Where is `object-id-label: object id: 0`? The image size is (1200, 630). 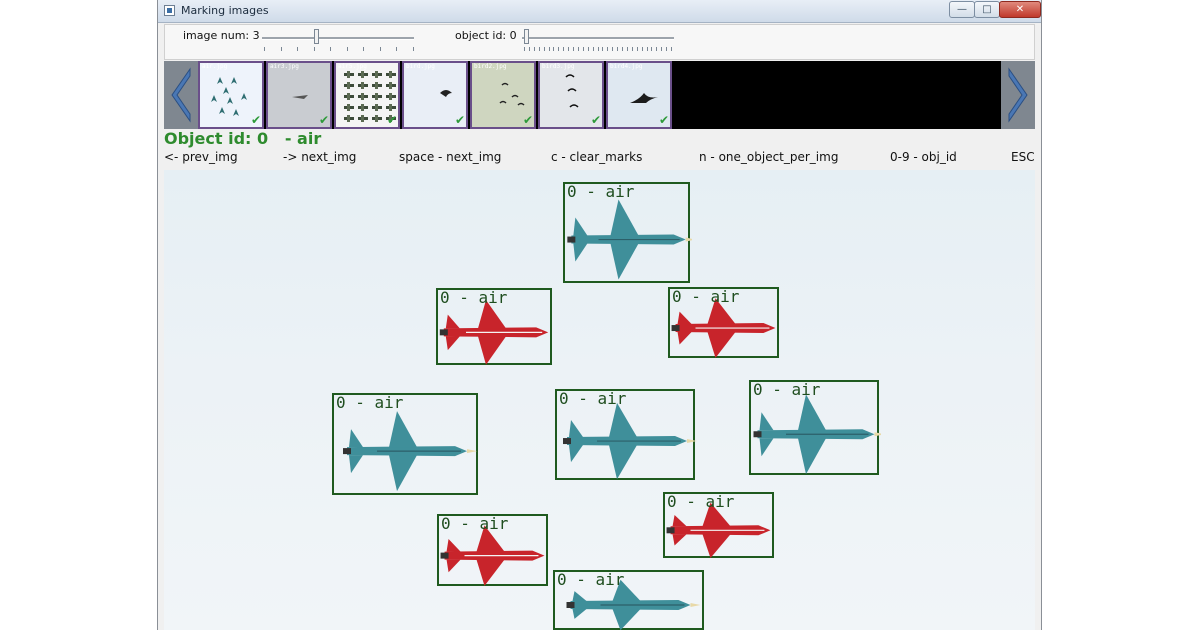 object-id-label: object id: 0 is located at coordinates (486, 35).